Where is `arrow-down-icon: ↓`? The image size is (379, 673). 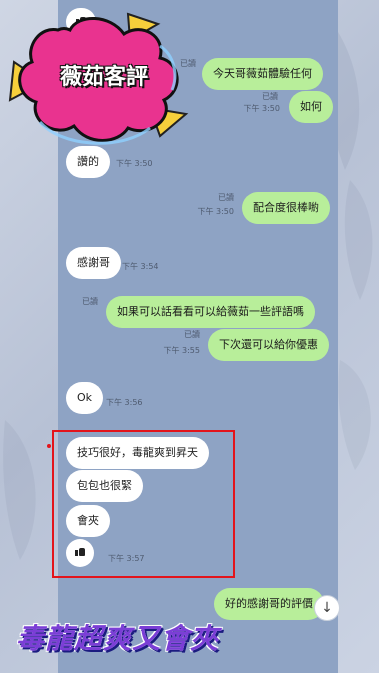 arrow-down-icon: ↓ is located at coordinates (327, 608).